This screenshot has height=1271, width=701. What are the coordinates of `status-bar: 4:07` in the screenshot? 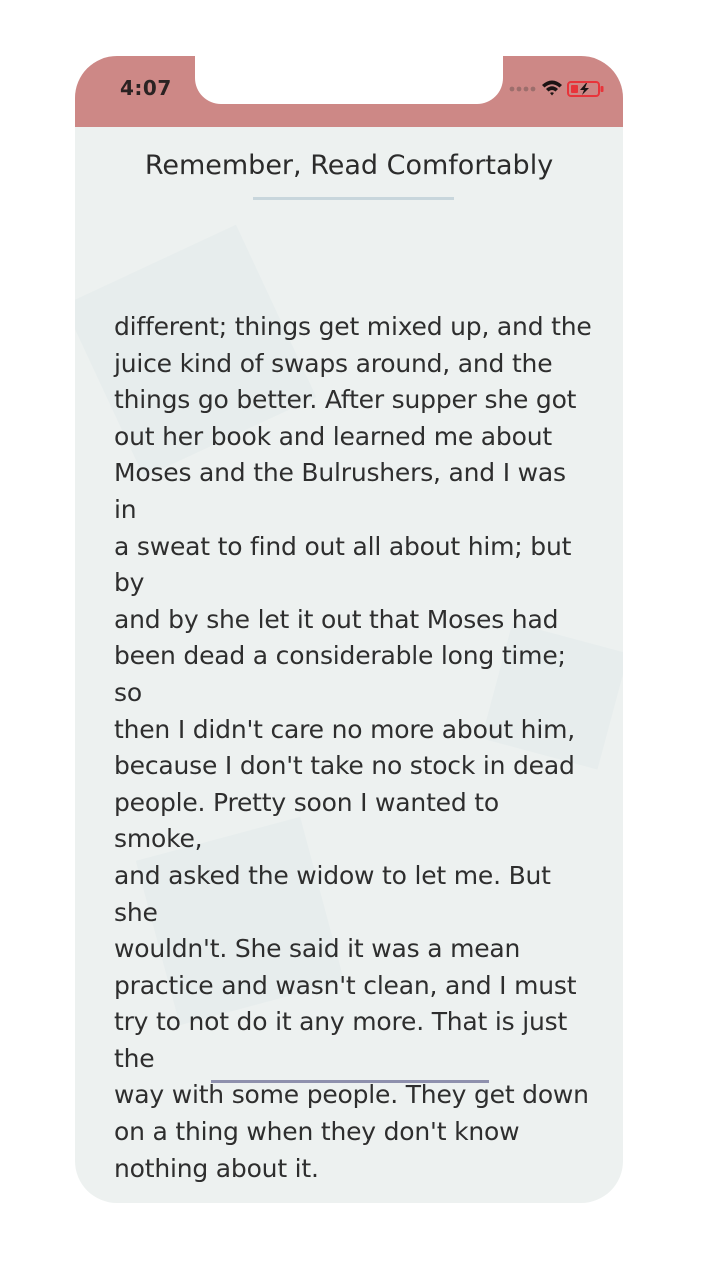 It's located at (349, 91).